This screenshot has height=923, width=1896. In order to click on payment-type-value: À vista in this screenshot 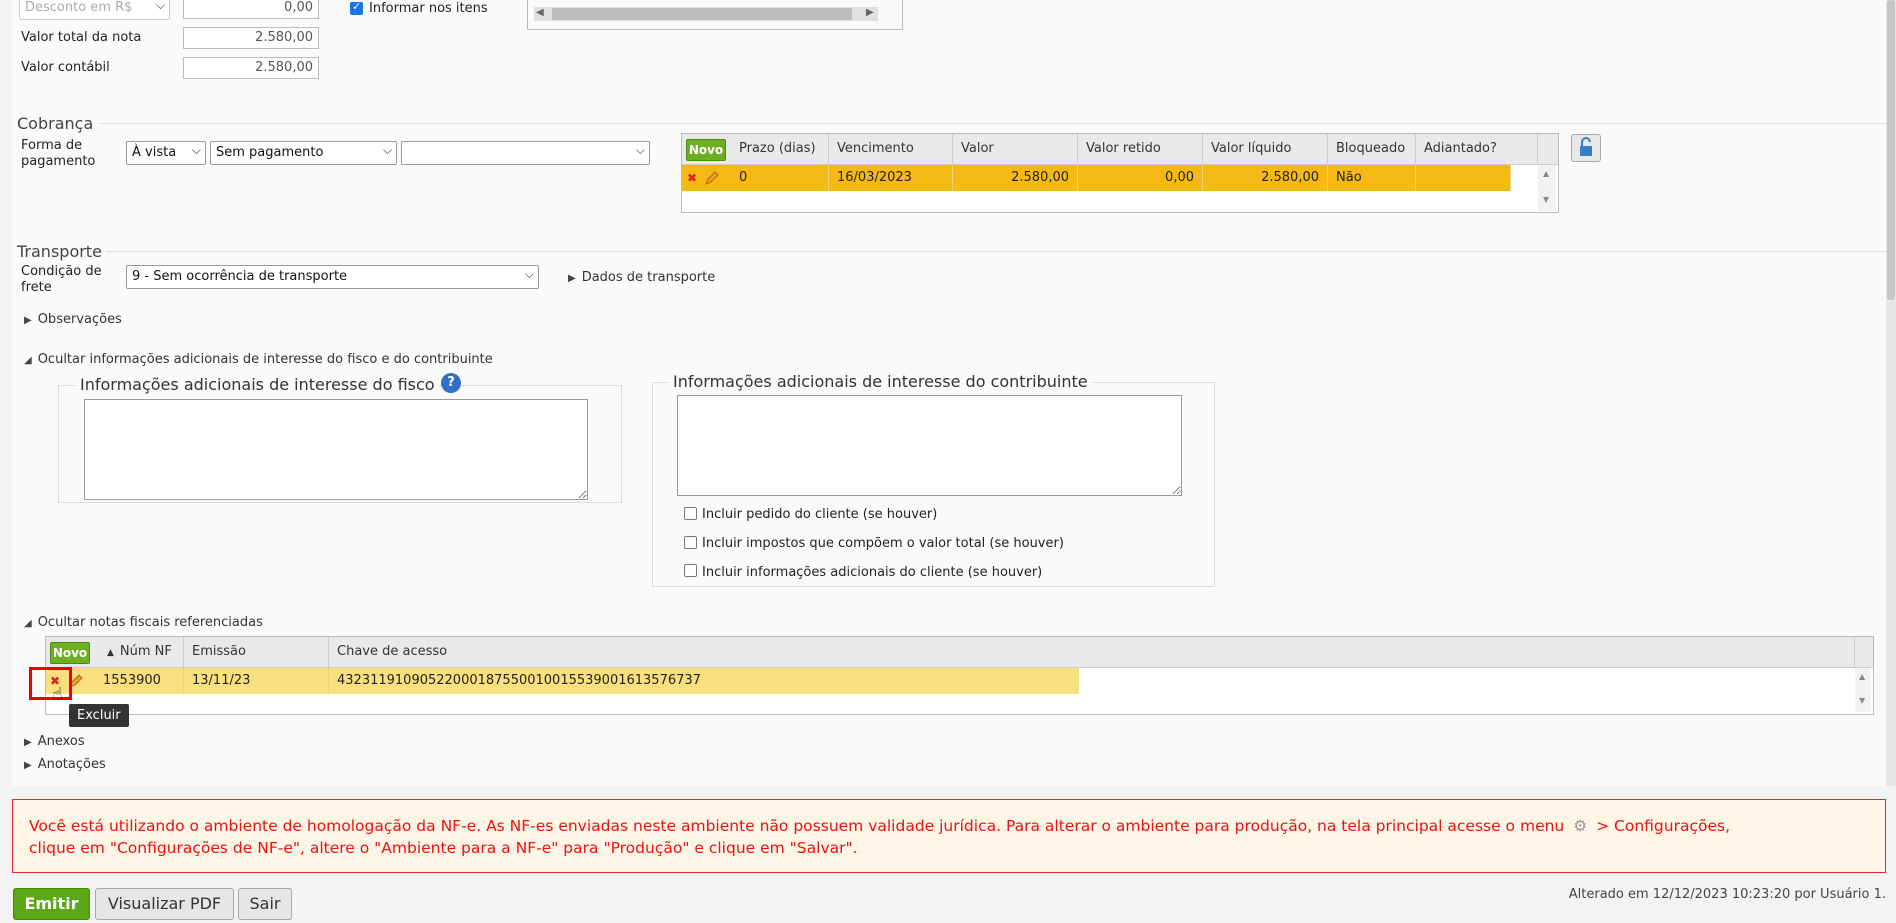, I will do `click(154, 152)`.